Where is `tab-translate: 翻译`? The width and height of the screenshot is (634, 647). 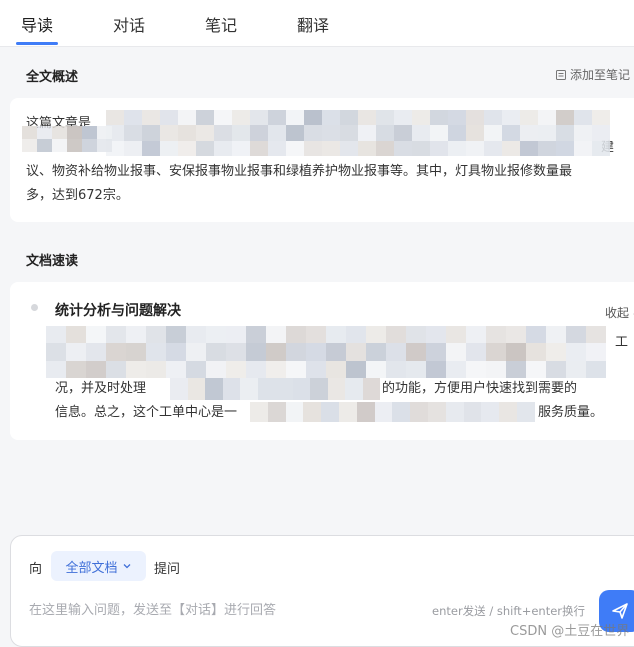 tab-translate: 翻译 is located at coordinates (313, 24).